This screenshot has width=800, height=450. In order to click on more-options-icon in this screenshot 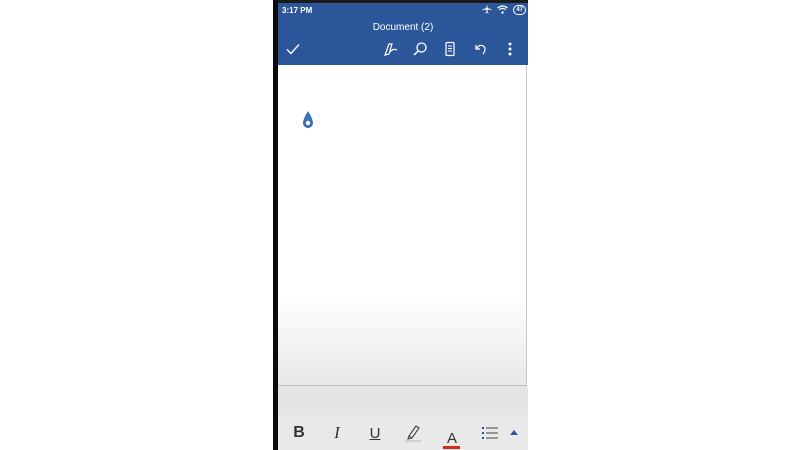, I will do `click(510, 49)`.